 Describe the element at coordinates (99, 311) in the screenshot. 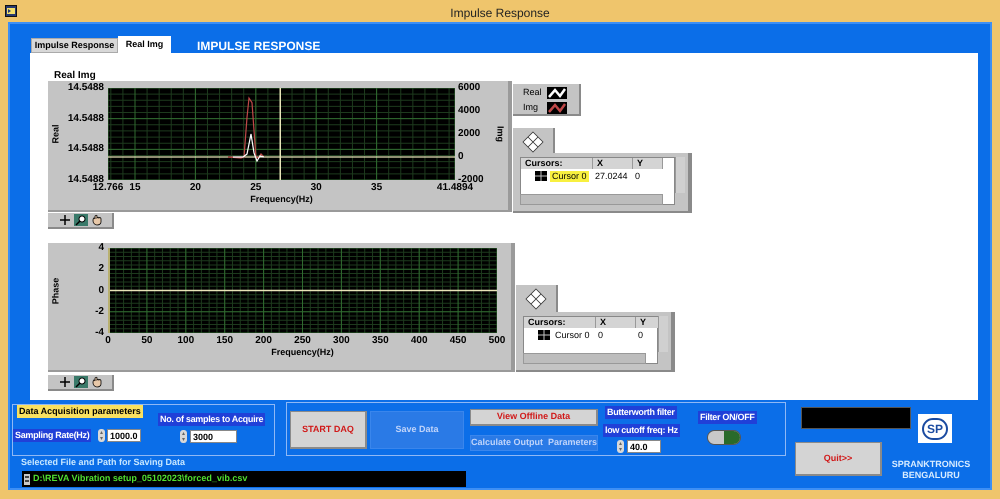

I see `tick-label: -2` at that location.